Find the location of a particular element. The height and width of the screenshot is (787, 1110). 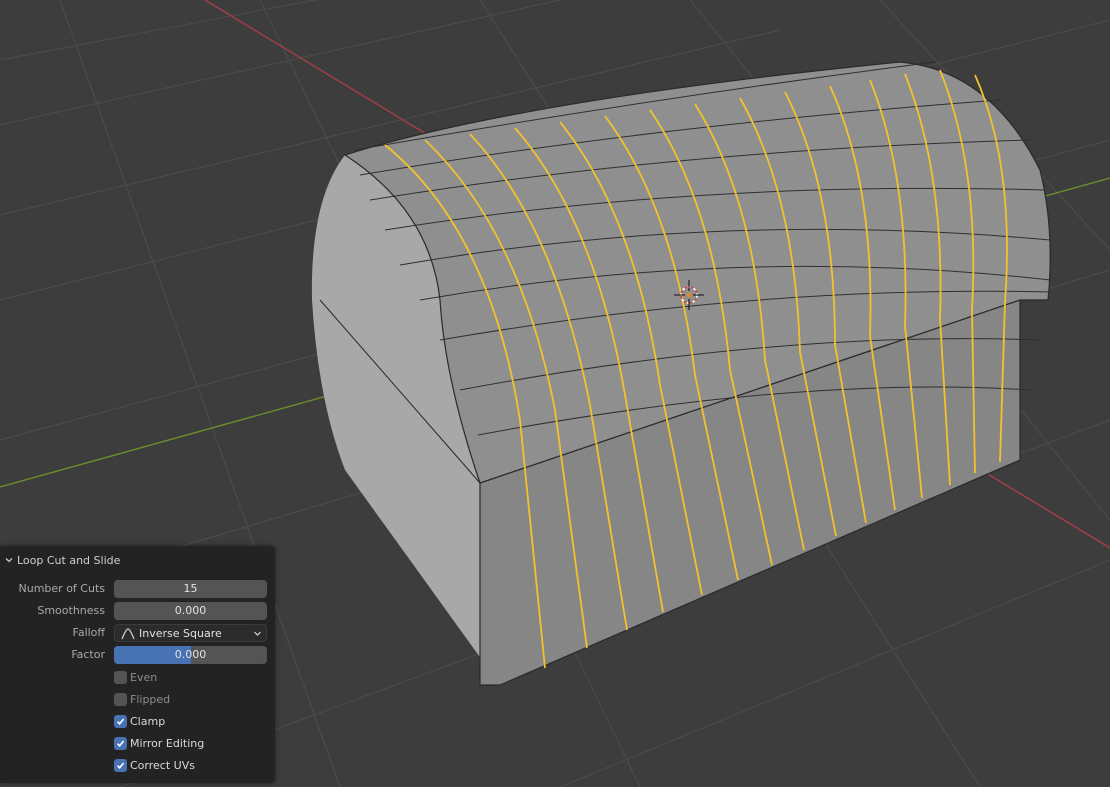

even-checkbox: Even is located at coordinates (135, 677).